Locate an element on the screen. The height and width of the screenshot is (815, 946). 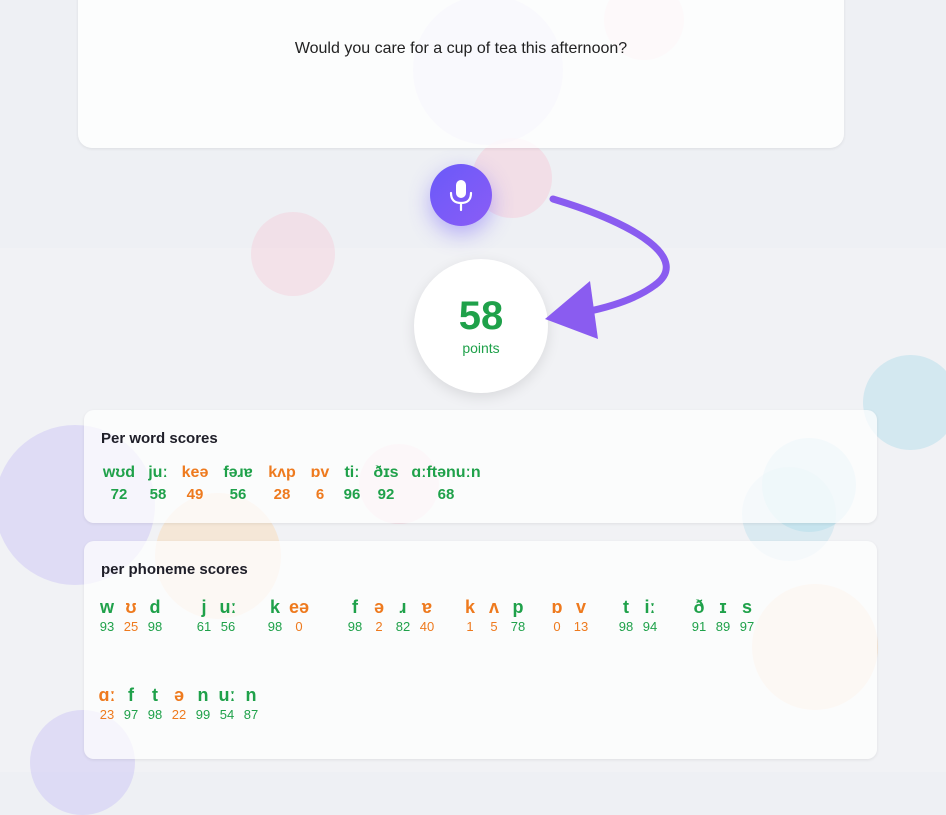
phoneme-score-item: d 98 is located at coordinates (155, 615).